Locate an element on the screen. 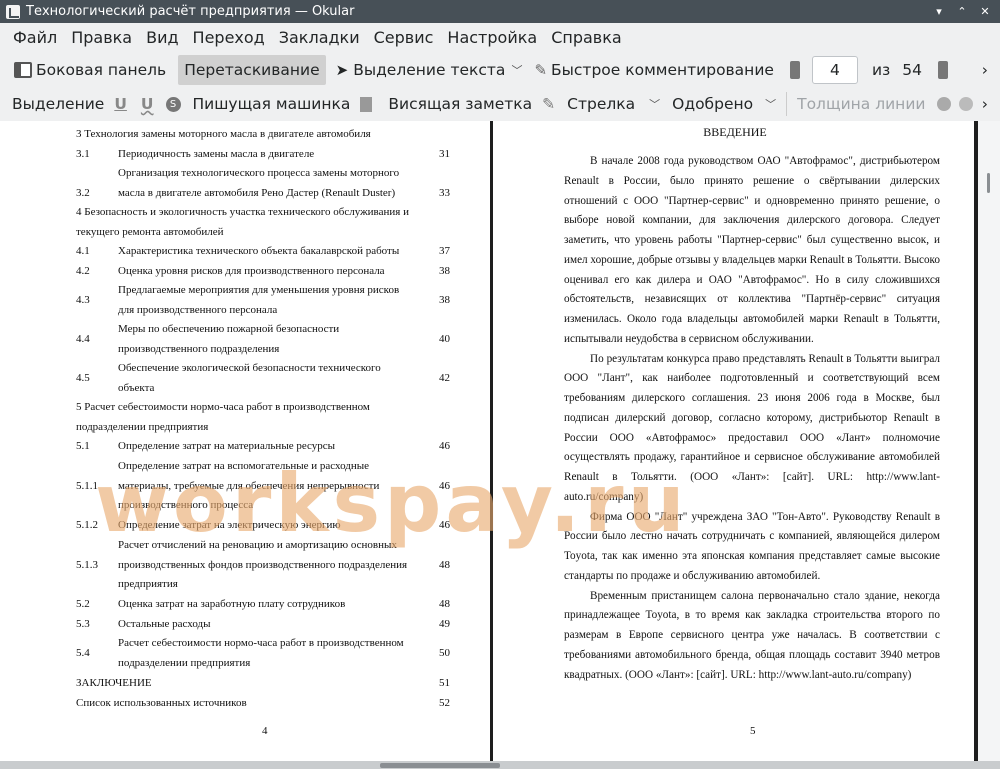 The height and width of the screenshot is (769, 1000). quick-comment-button: ✎ Быстрое комментирование is located at coordinates (654, 70).